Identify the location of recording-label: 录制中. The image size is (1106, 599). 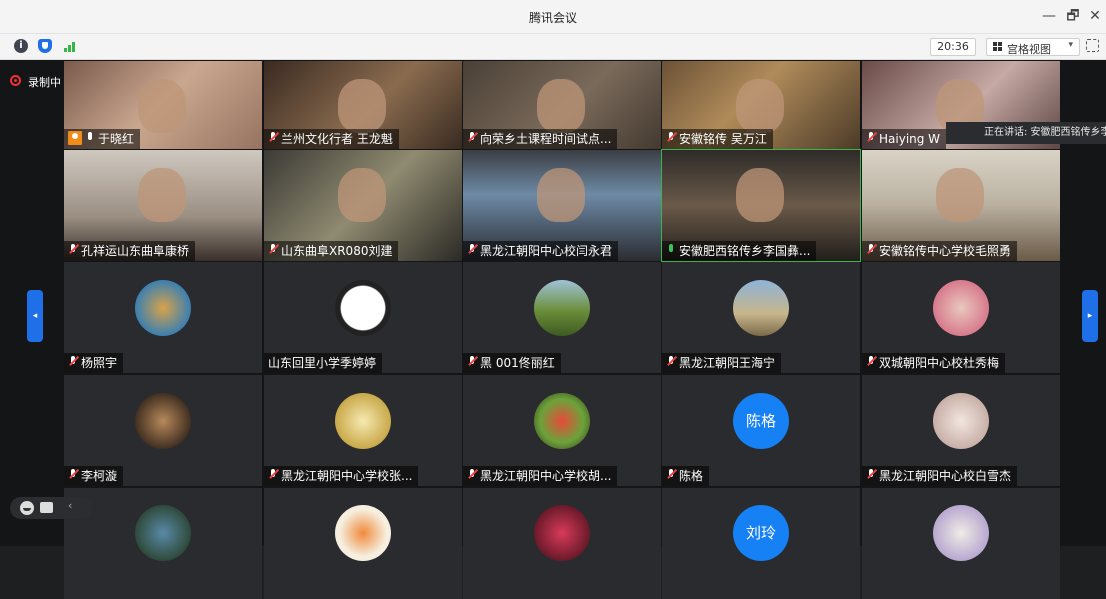
(44, 82).